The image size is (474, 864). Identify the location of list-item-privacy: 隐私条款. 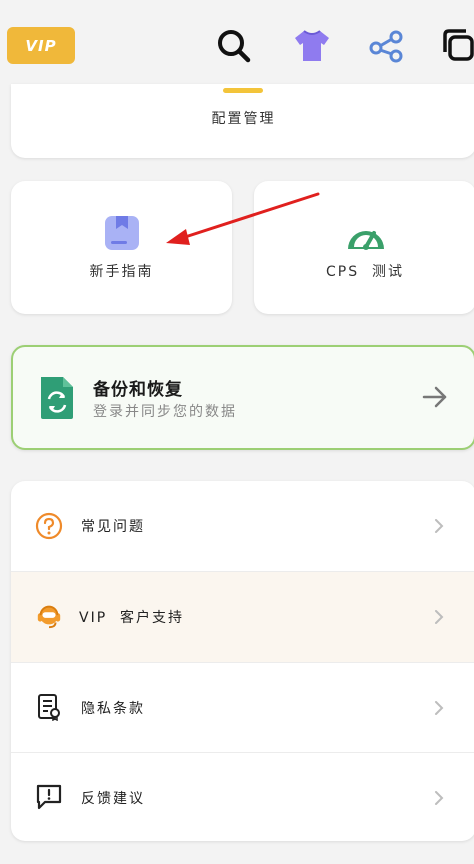
(242, 708).